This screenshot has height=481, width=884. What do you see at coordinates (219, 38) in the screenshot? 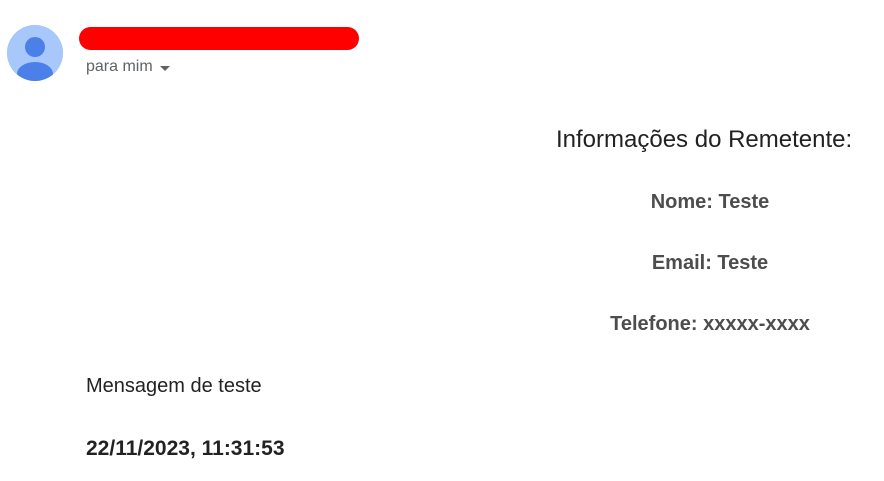
I see `sender-name-redacted` at bounding box center [219, 38].